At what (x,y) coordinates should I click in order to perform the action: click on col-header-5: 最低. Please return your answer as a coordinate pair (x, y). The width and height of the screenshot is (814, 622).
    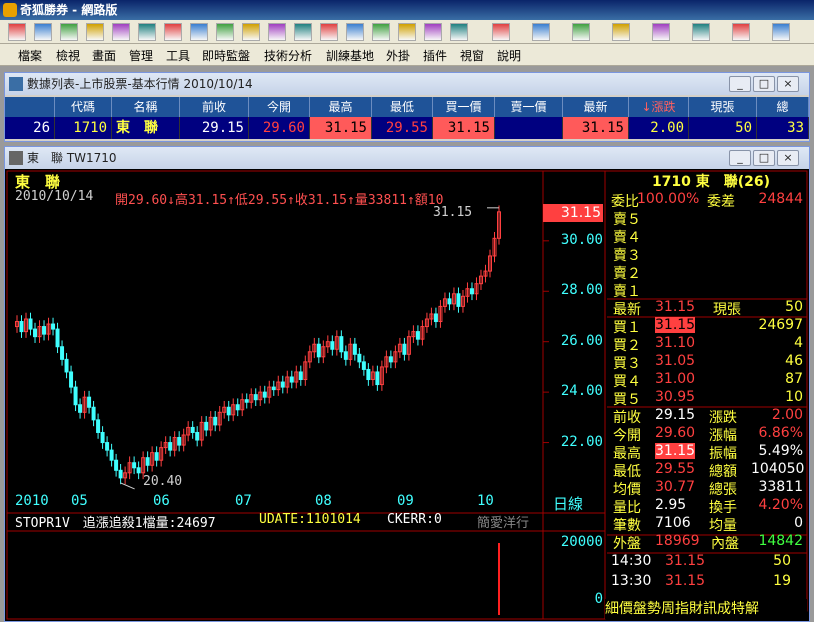
    Looking at the image, I should click on (402, 107).